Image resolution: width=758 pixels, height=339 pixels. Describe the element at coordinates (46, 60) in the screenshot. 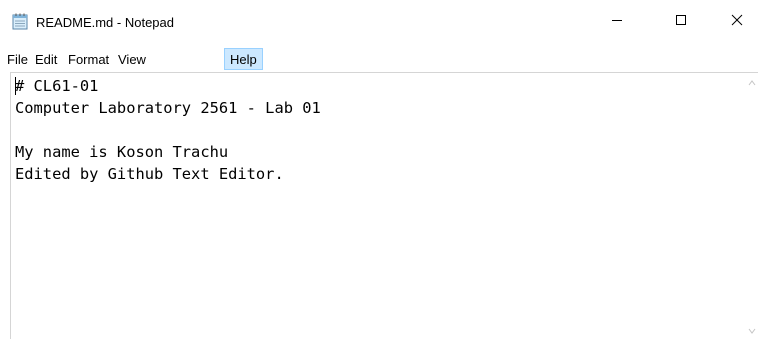

I see `menu-edit: Edit` at that location.